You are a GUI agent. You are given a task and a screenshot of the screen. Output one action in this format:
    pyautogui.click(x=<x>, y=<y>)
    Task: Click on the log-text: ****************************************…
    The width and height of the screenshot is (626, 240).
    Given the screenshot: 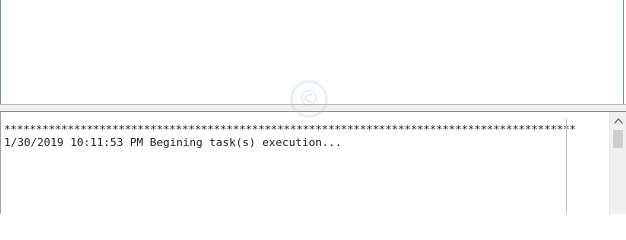 What is the action you would take?
    pyautogui.click(x=306, y=136)
    